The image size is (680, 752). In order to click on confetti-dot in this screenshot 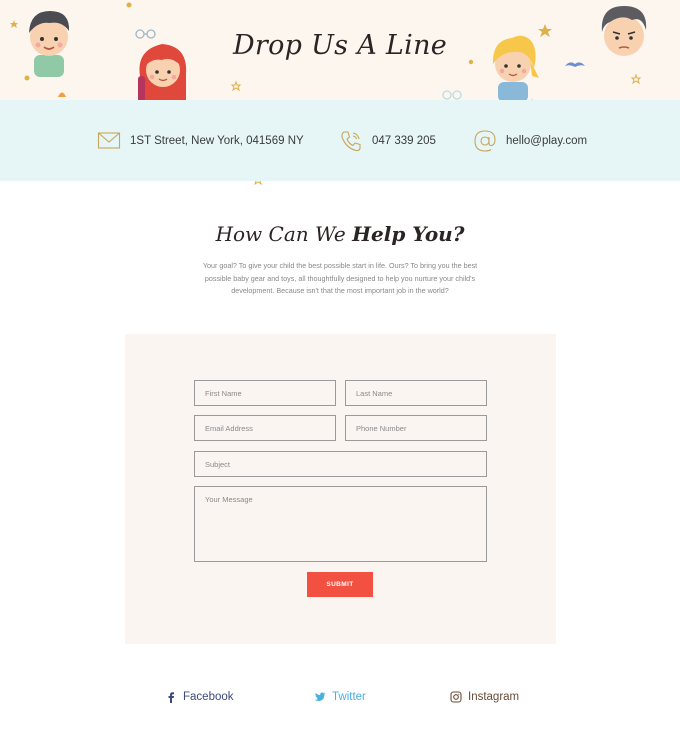, I will do `click(129, 5)`.